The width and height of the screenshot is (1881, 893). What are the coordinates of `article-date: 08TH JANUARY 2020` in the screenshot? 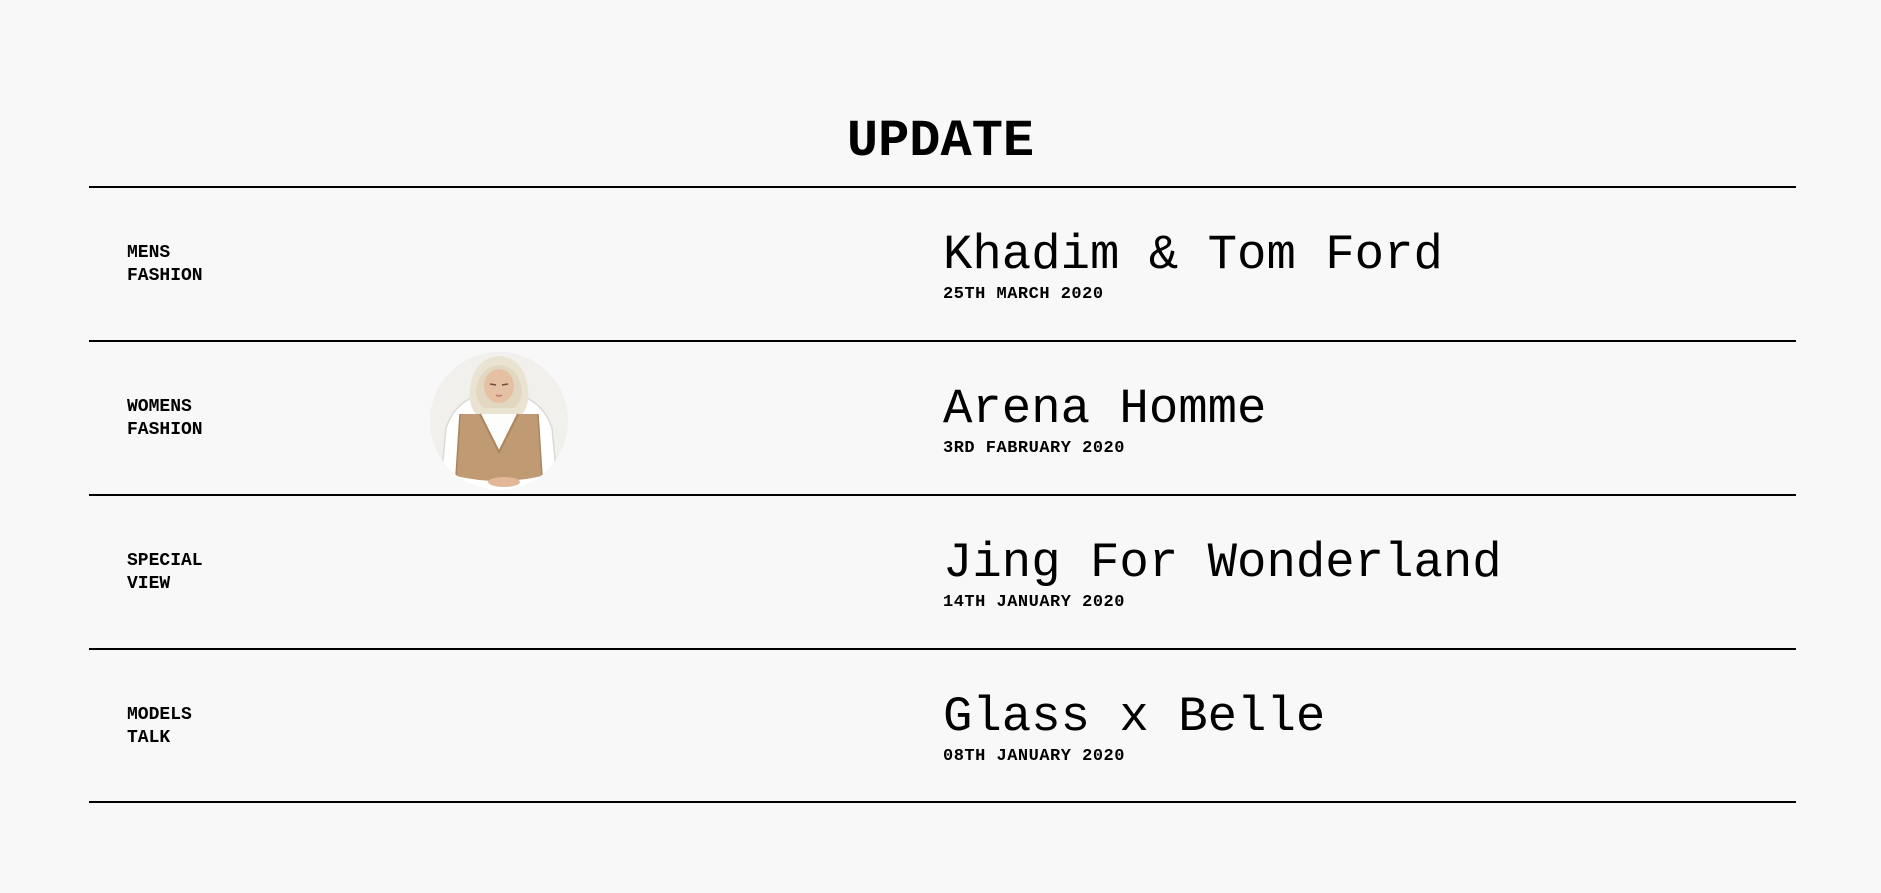 It's located at (1034, 756).